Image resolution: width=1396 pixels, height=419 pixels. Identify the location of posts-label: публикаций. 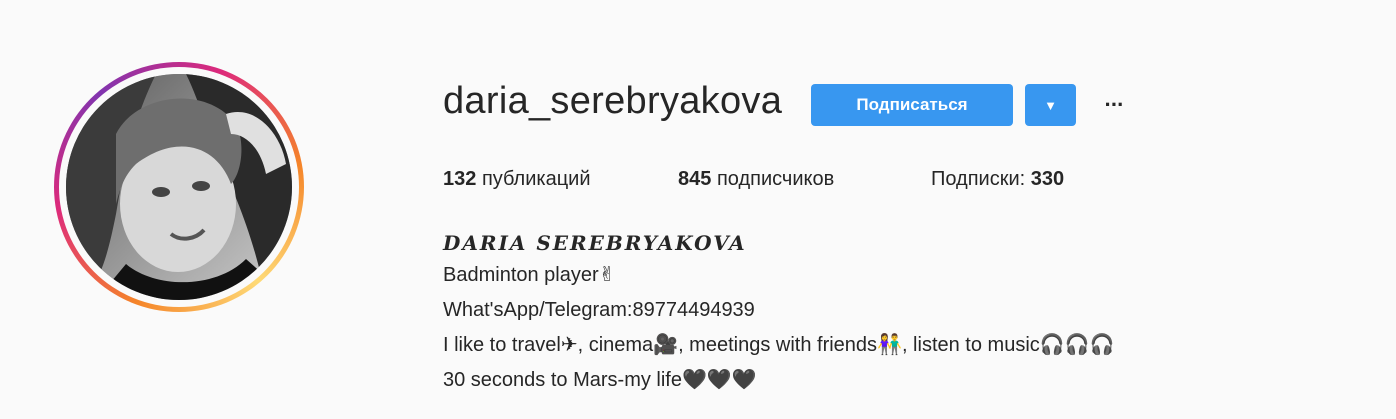
(536, 179).